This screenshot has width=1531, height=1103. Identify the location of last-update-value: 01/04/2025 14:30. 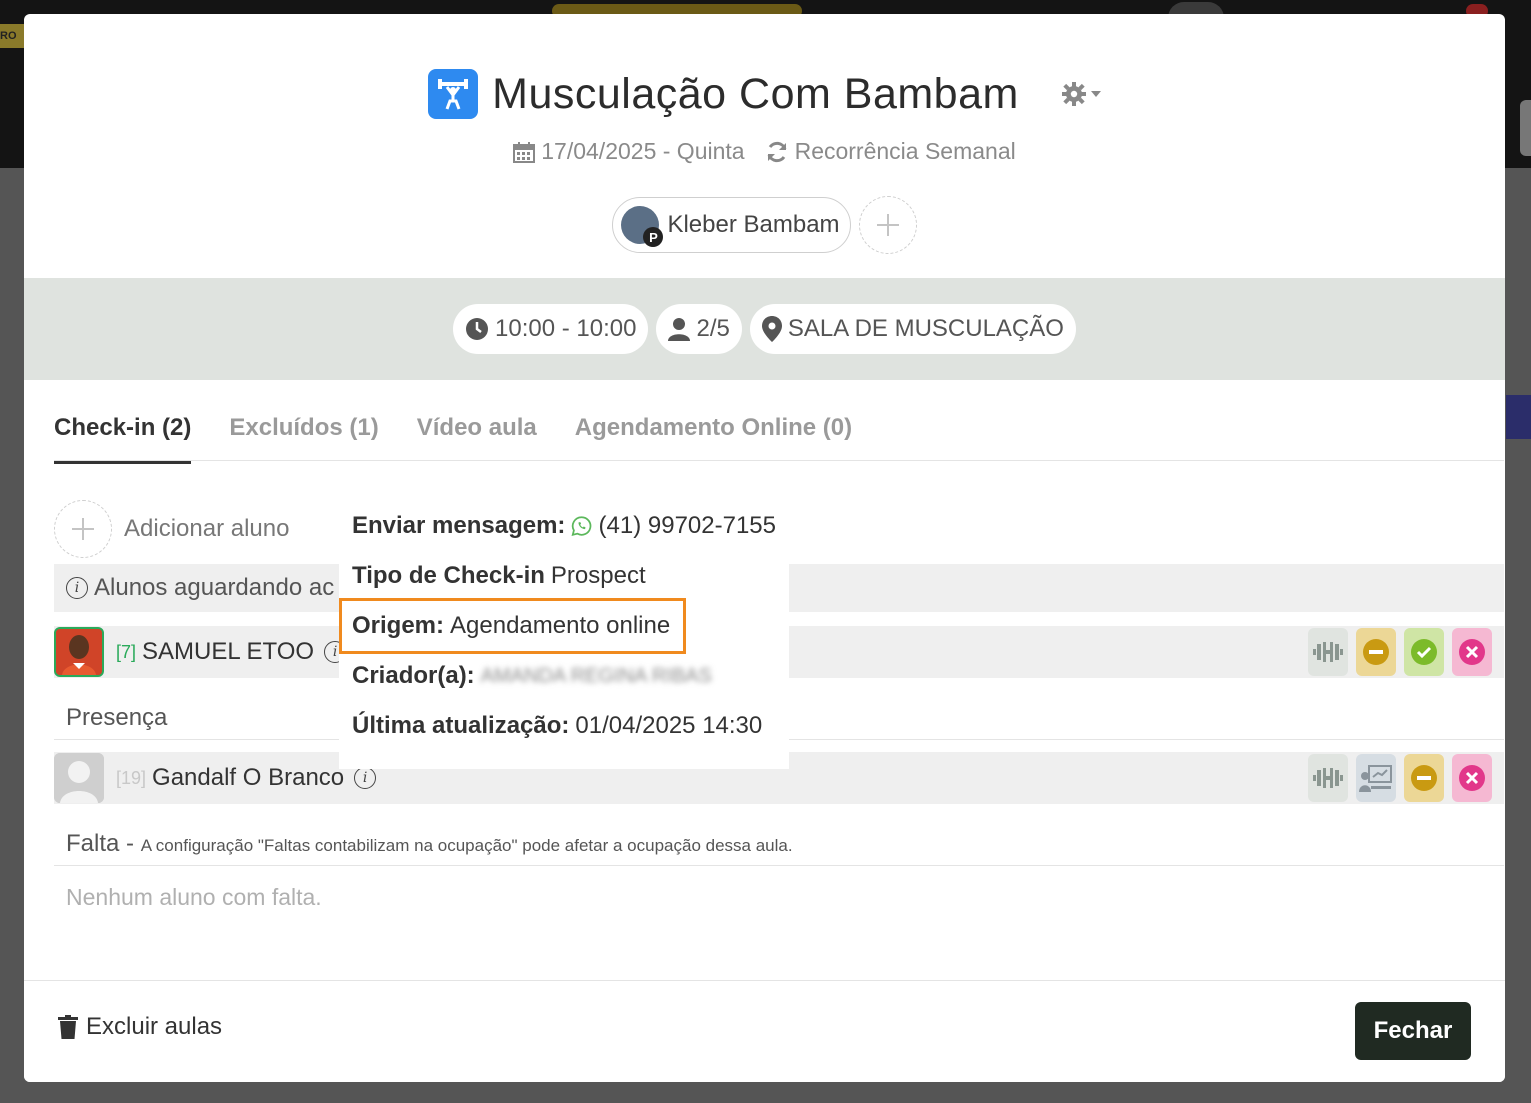
(669, 725).